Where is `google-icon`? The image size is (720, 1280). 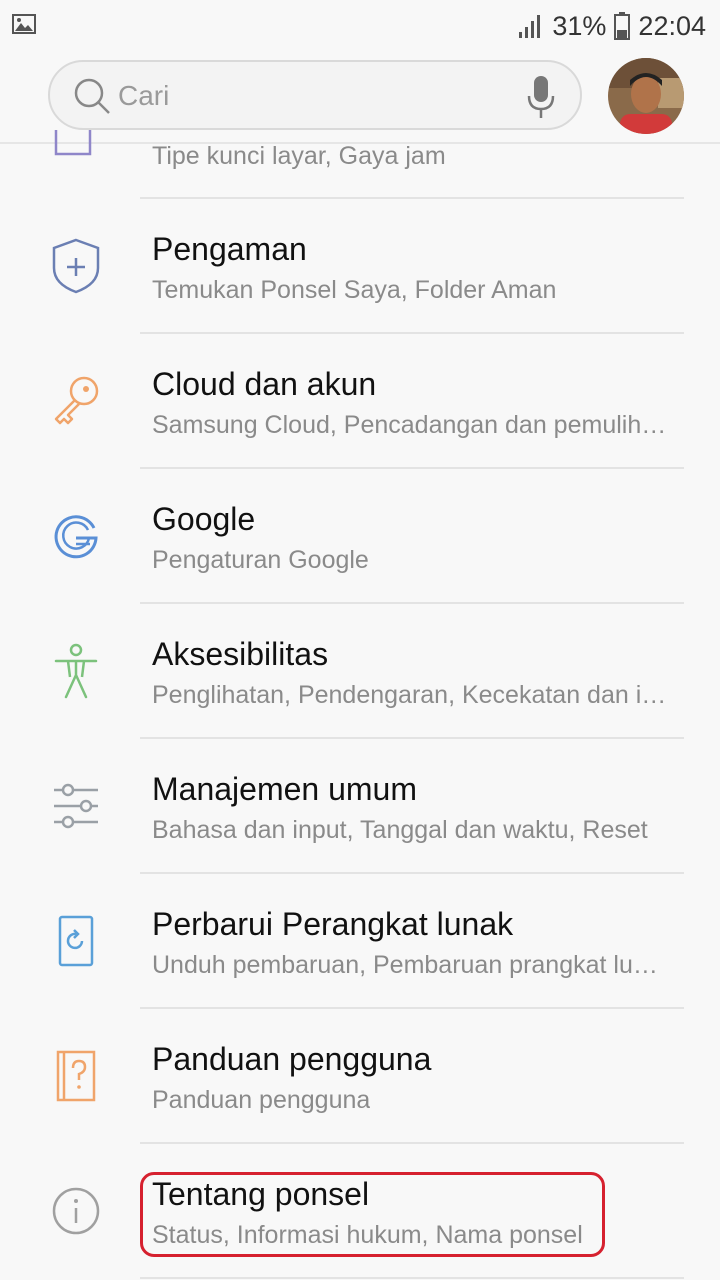 google-icon is located at coordinates (76, 537).